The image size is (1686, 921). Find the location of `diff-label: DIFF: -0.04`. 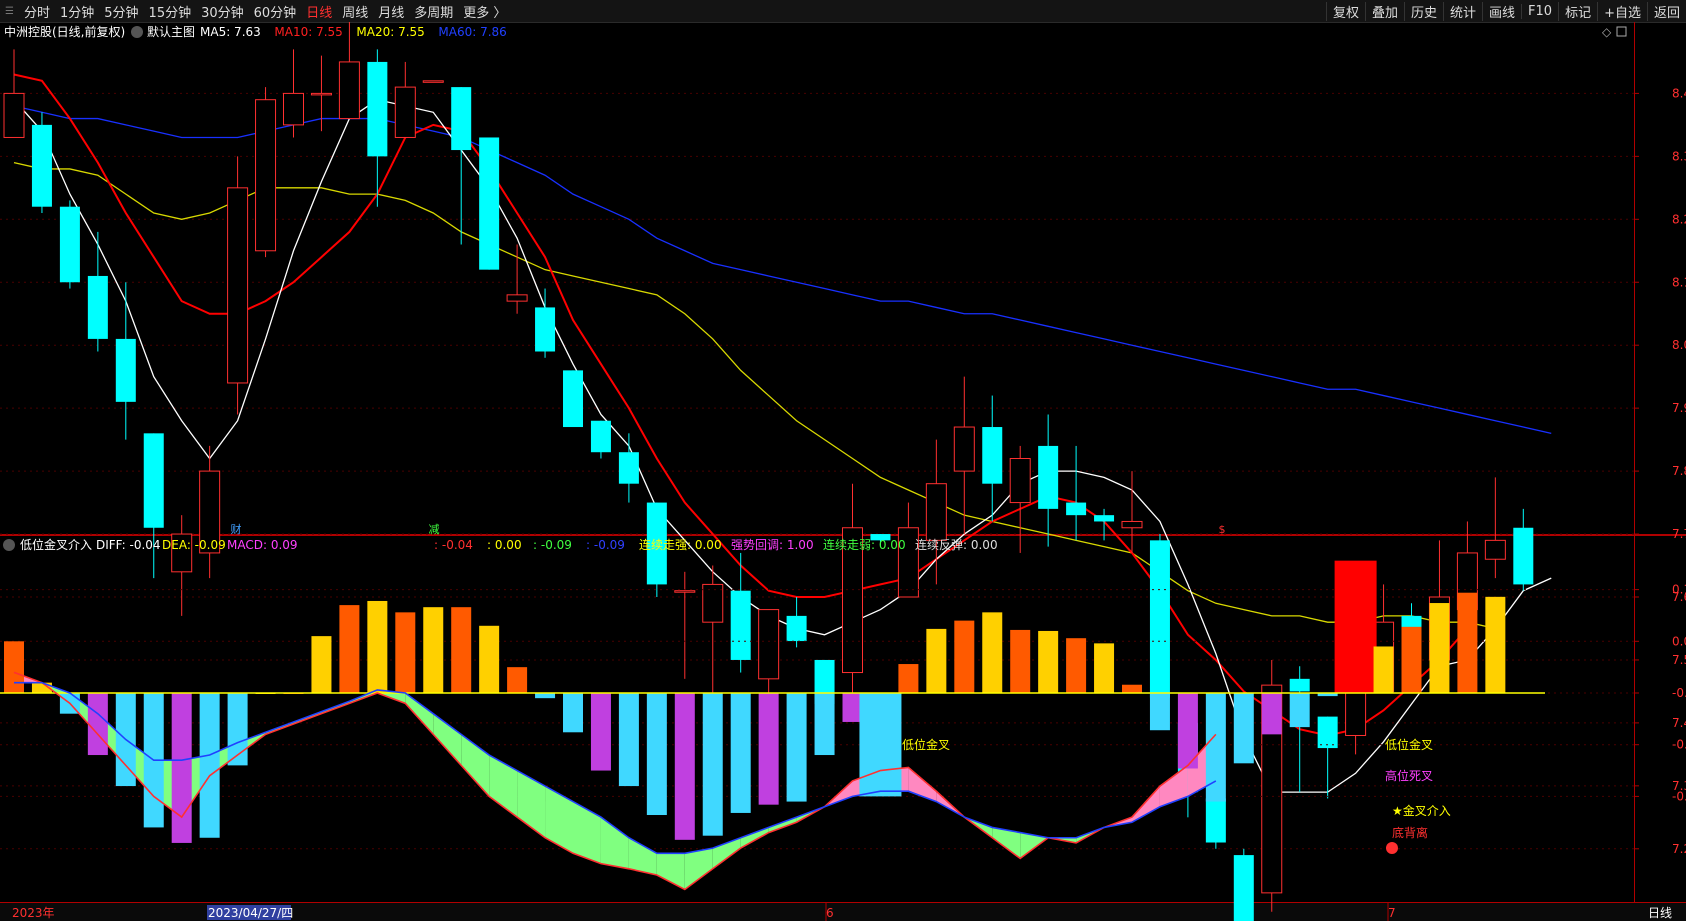

diff-label: DIFF: -0.04 is located at coordinates (128, 545).